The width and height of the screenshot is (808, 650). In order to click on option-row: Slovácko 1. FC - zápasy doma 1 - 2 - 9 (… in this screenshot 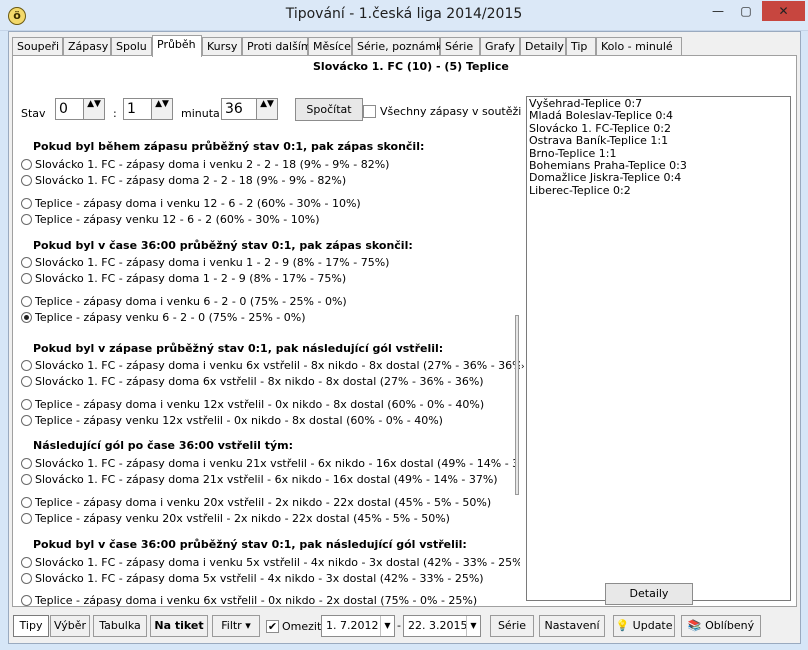, I will do `click(183, 278)`.